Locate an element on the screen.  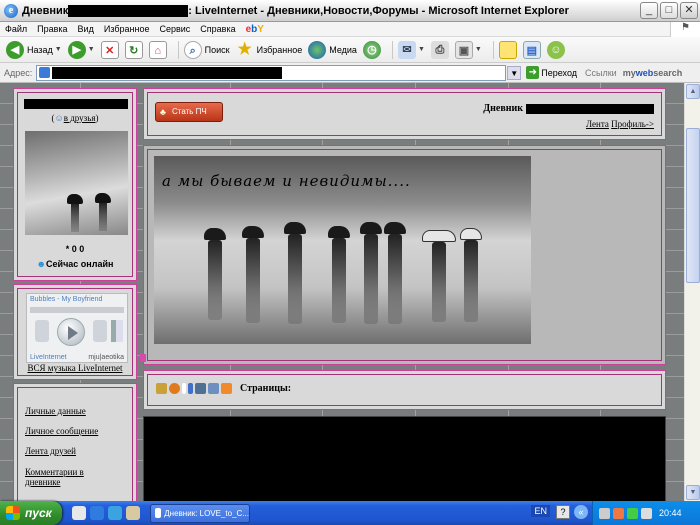
edit-button: ▣ ▼ is located at coordinates (468, 49).